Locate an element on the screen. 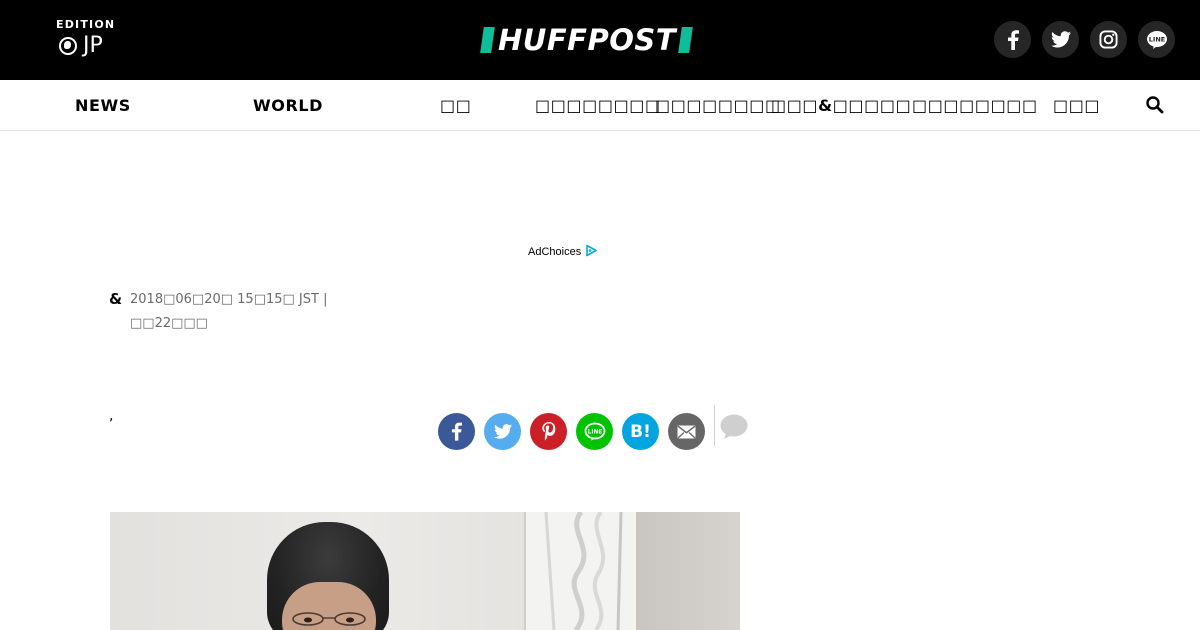 The image size is (1200, 630). nav-item-5: □□□□□□□□ is located at coordinates (718, 105).